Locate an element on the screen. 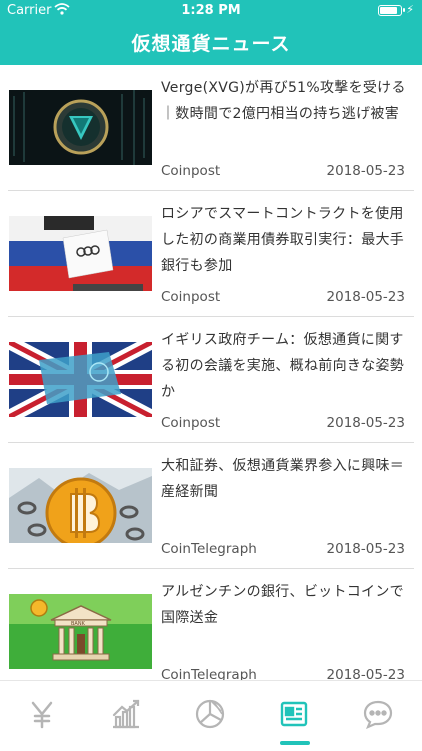 The height and width of the screenshot is (751, 422). tab-chat is located at coordinates (378, 716).